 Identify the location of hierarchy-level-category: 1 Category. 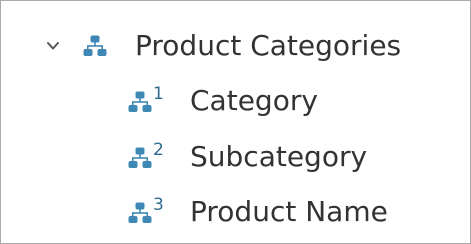
(223, 101).